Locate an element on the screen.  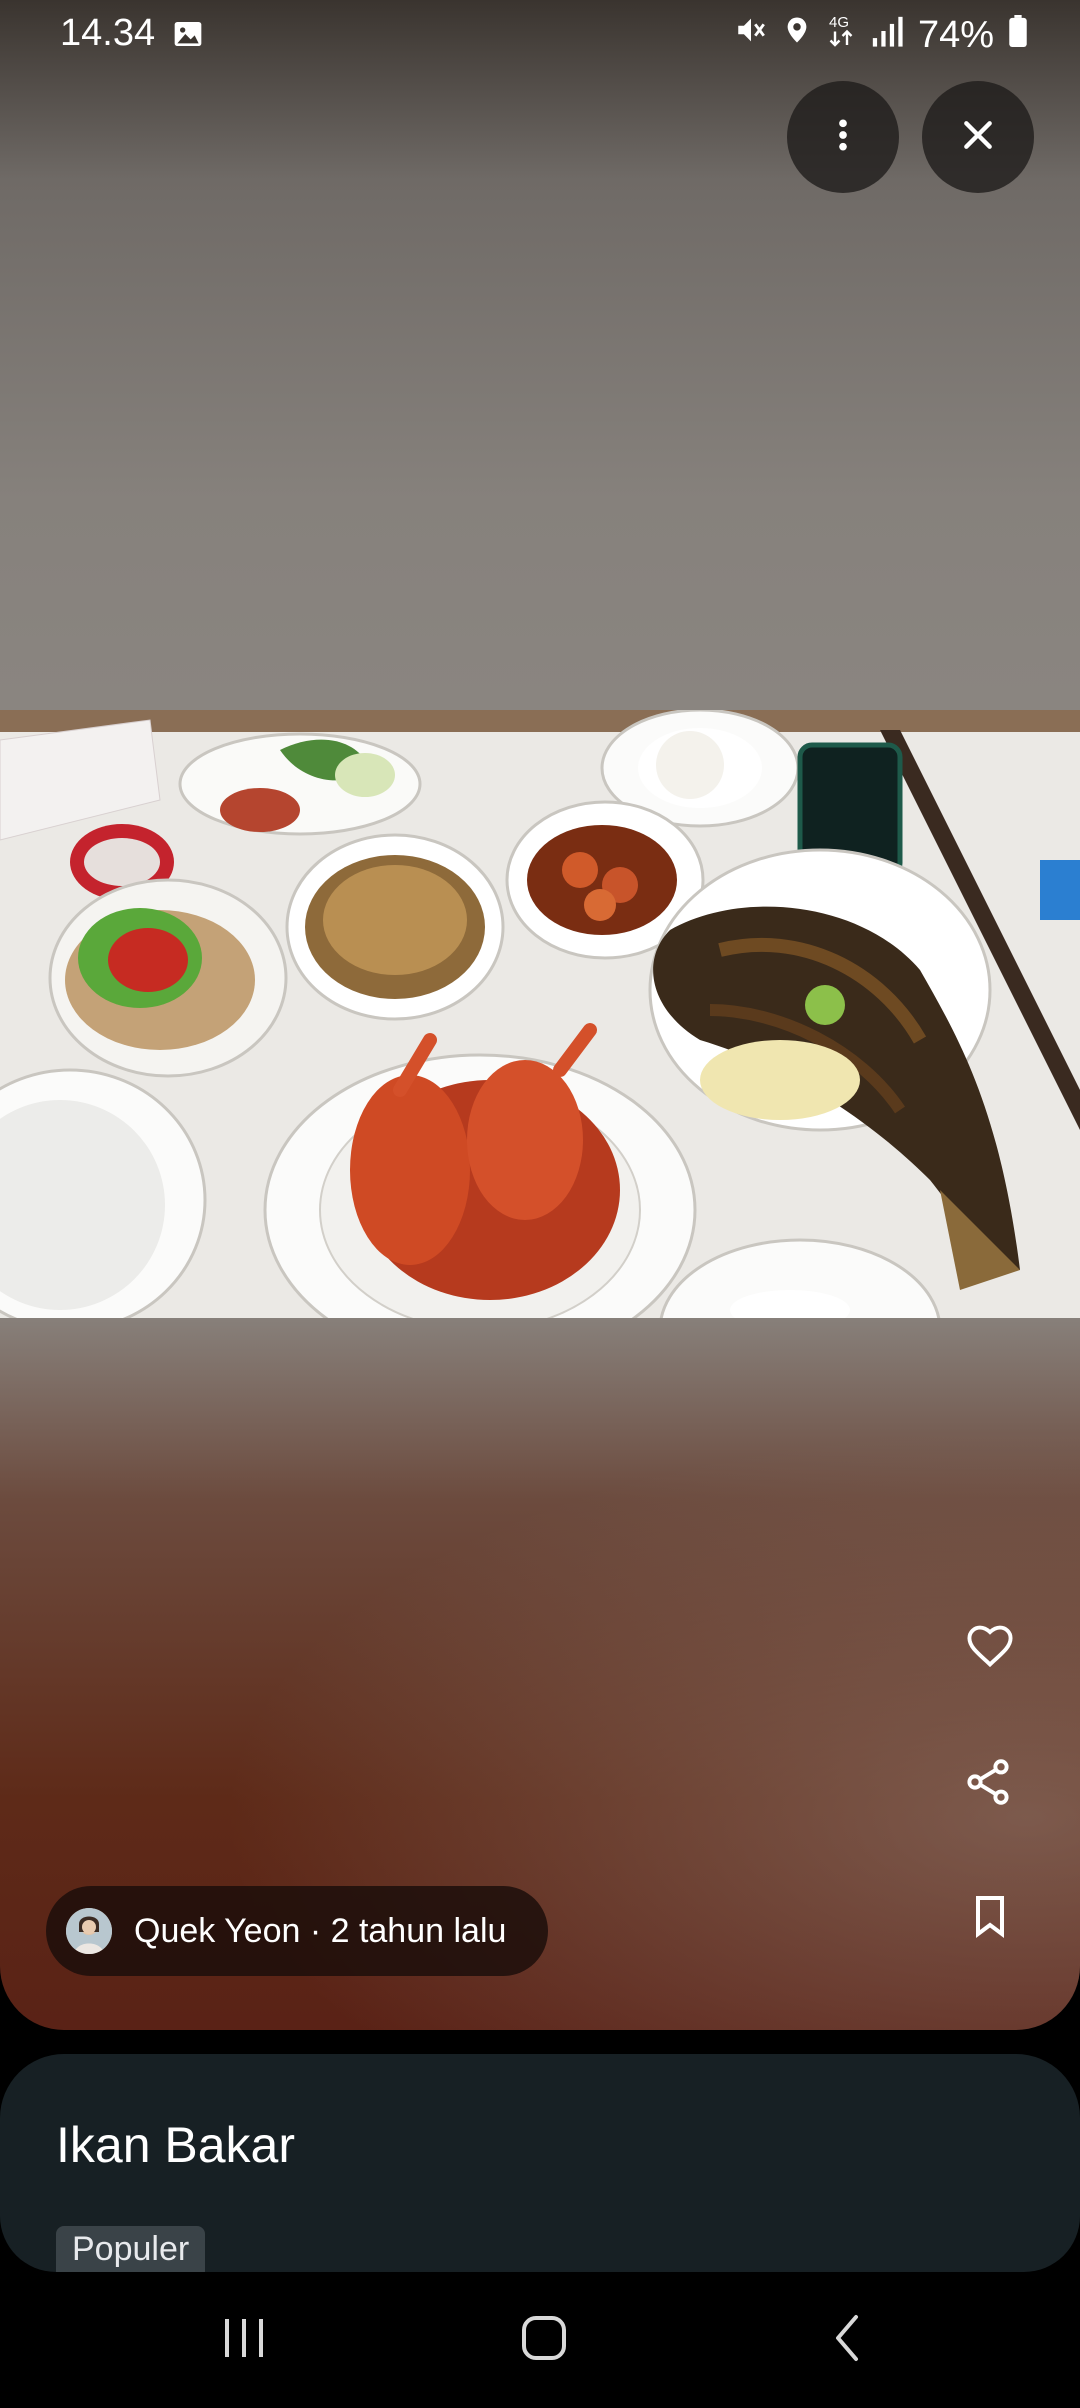
recents-button is located at coordinates (244, 2340).